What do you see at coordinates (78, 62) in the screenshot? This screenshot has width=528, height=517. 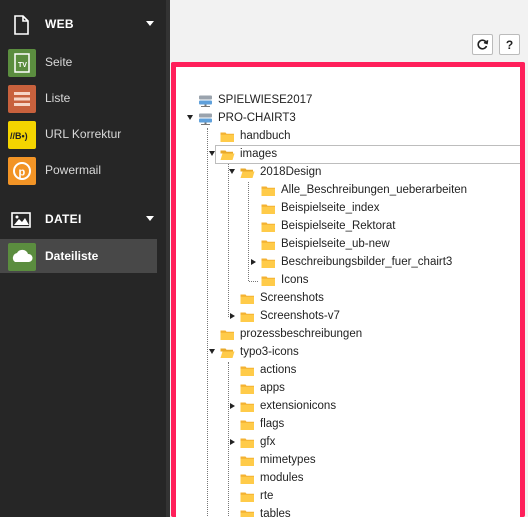 I see `module-item-seite: TV Seite` at bounding box center [78, 62].